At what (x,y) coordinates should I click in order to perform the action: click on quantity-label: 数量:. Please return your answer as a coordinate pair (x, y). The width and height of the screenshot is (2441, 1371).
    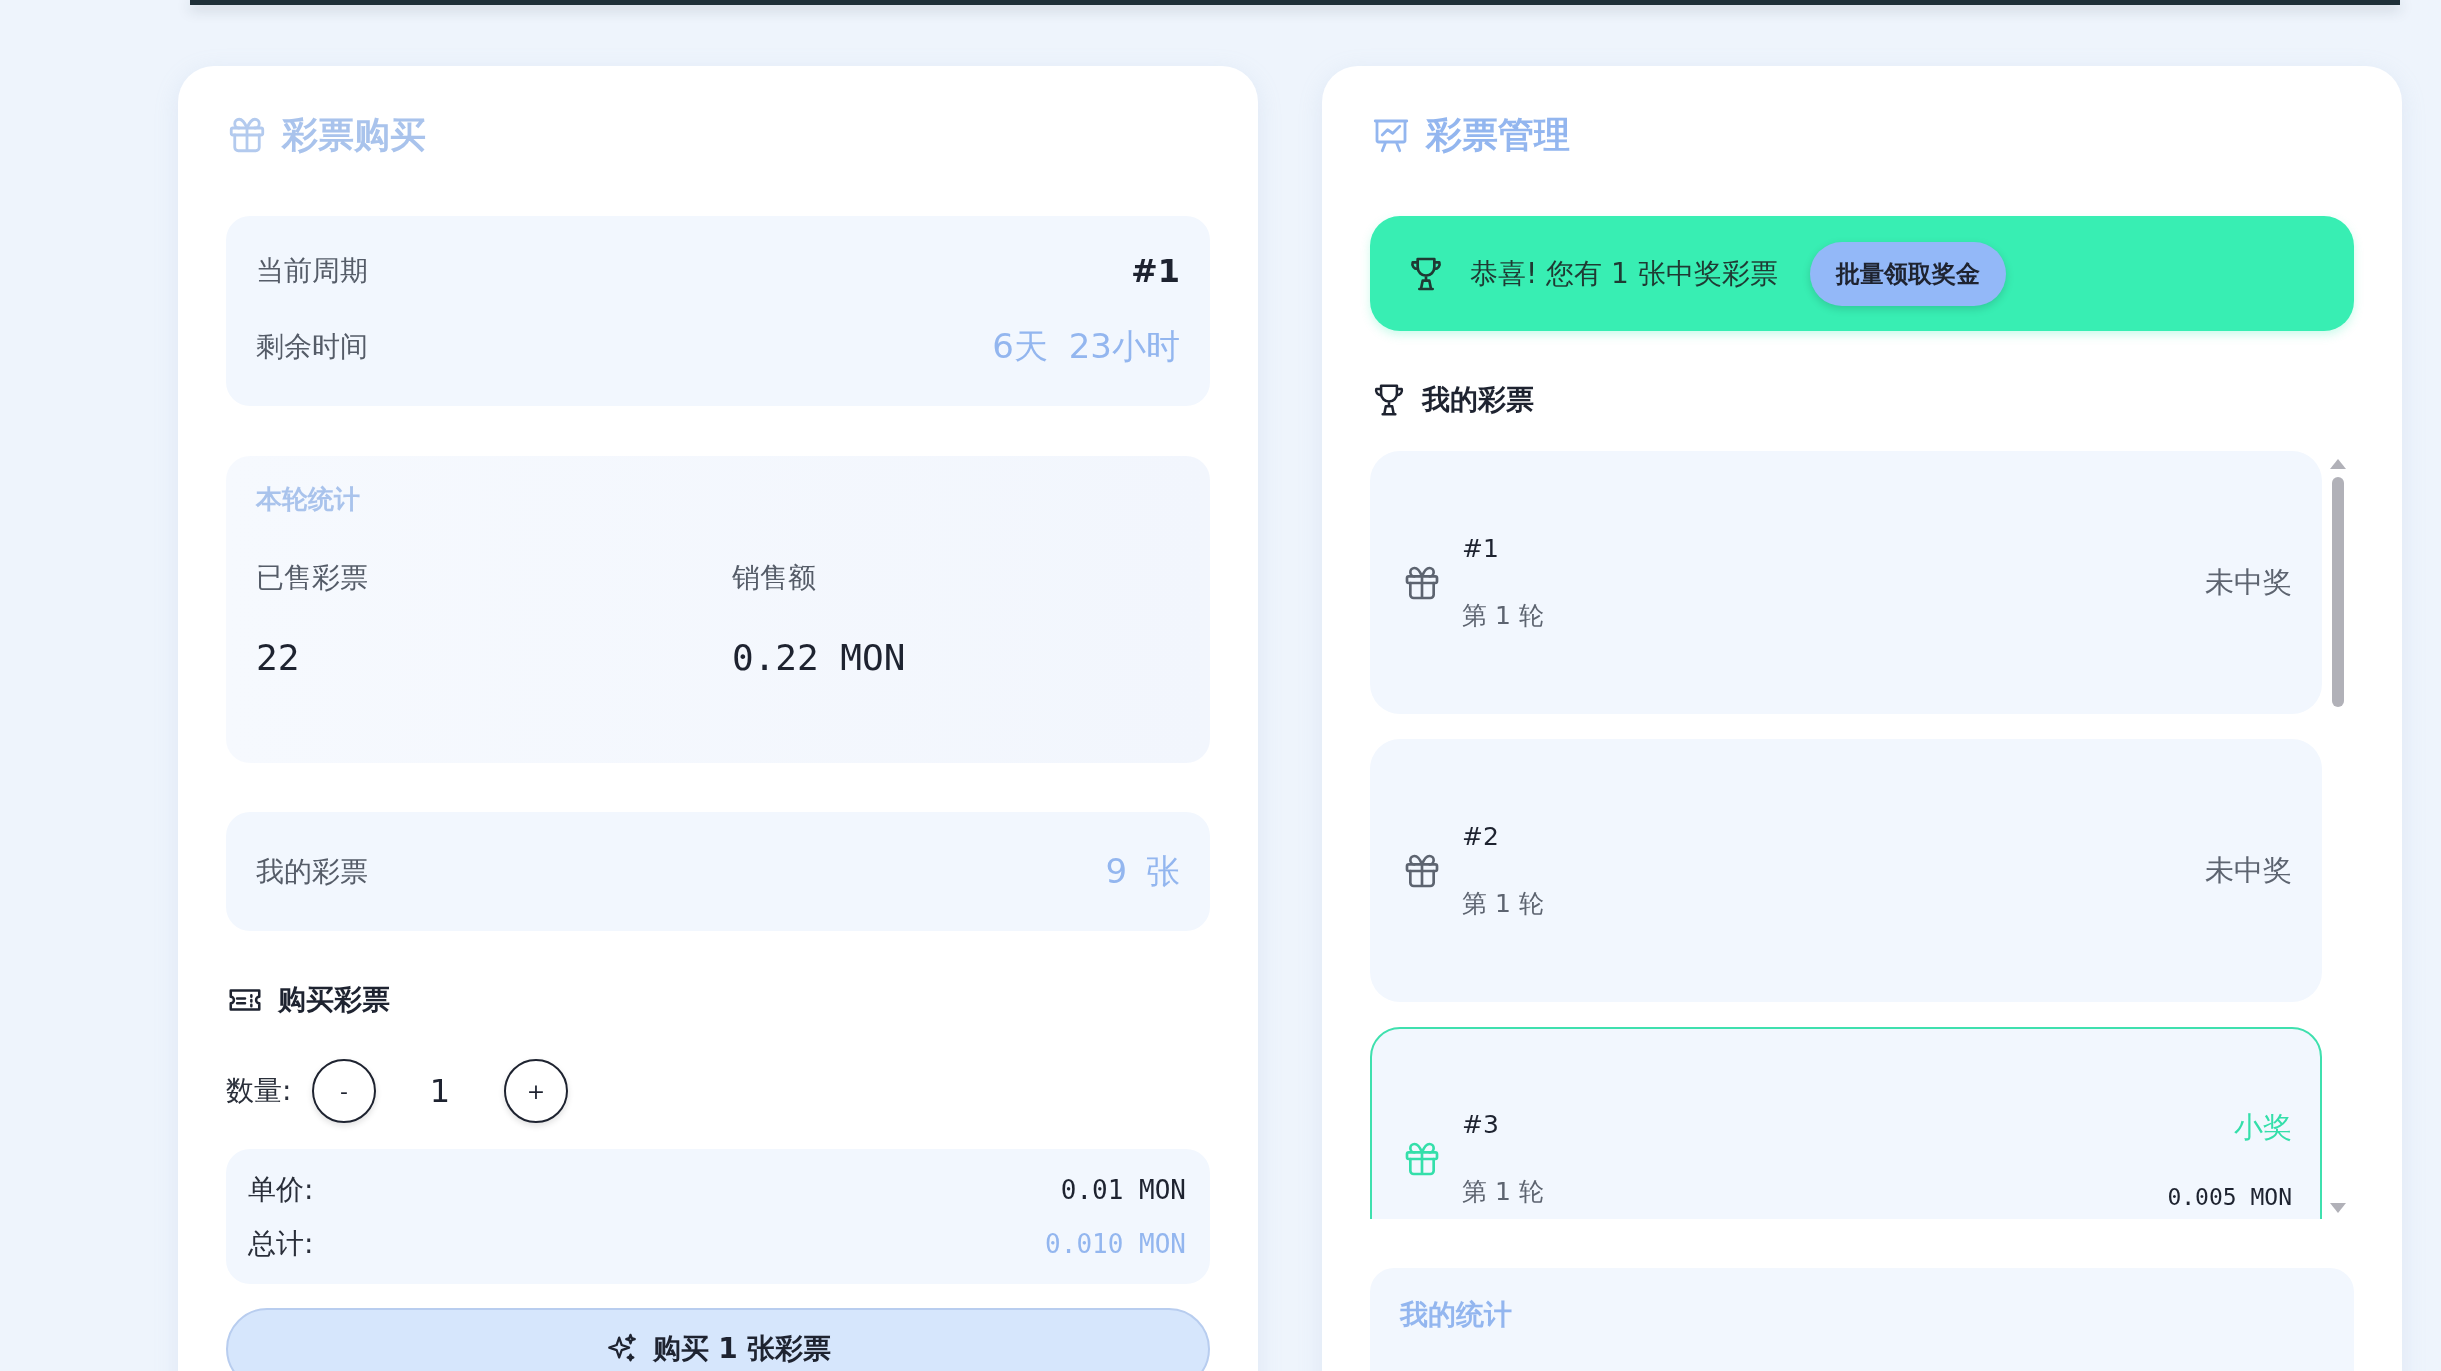
    Looking at the image, I should click on (259, 1091).